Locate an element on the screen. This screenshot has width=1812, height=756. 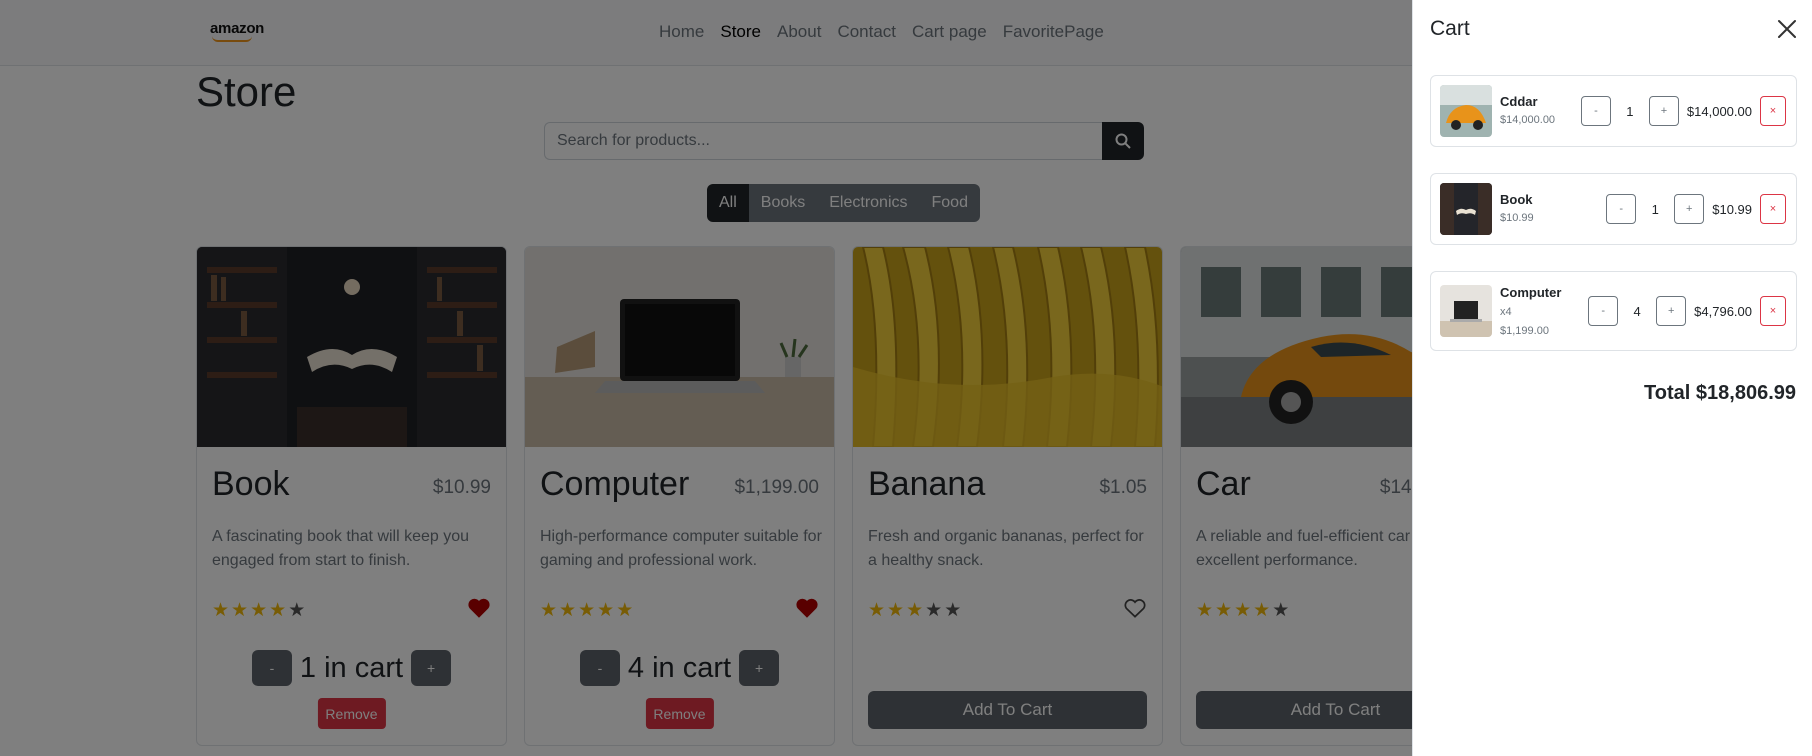
cart-item-line-total: $4,796.00 is located at coordinates (1723, 311).